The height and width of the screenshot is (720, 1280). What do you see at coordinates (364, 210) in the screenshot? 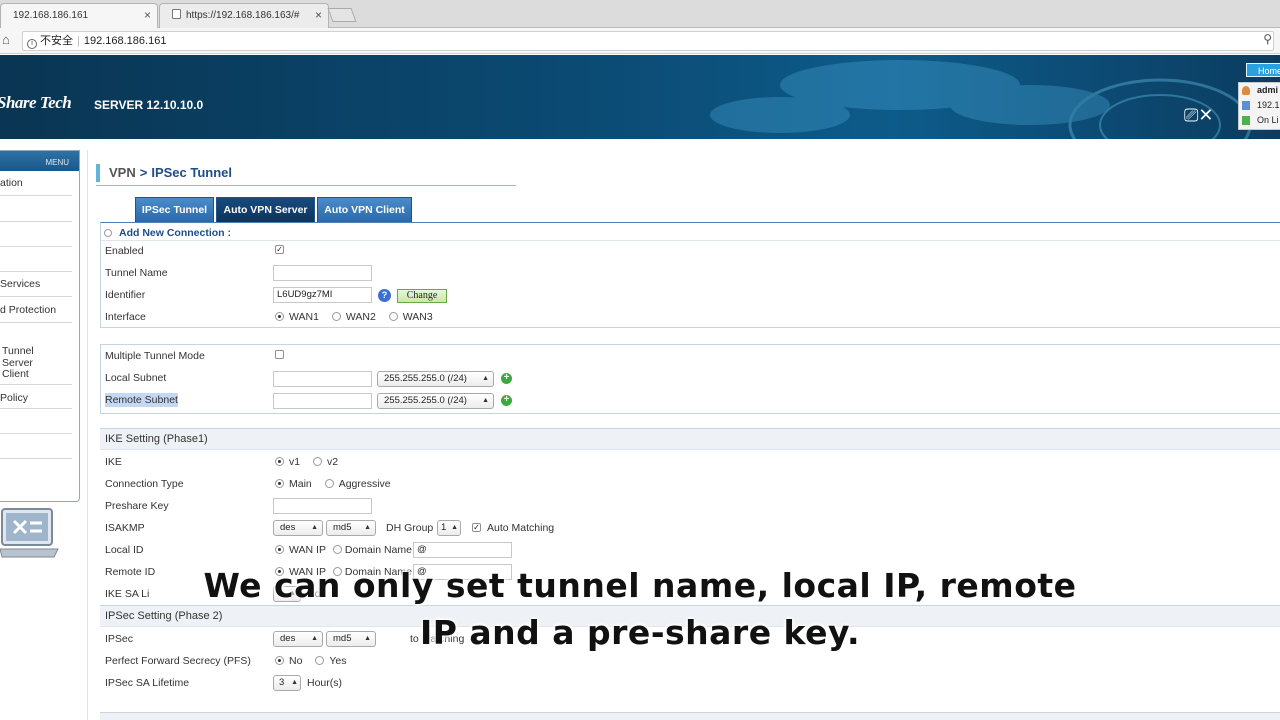
I see `tab-auto-vpn-client: Auto VPN Client` at bounding box center [364, 210].